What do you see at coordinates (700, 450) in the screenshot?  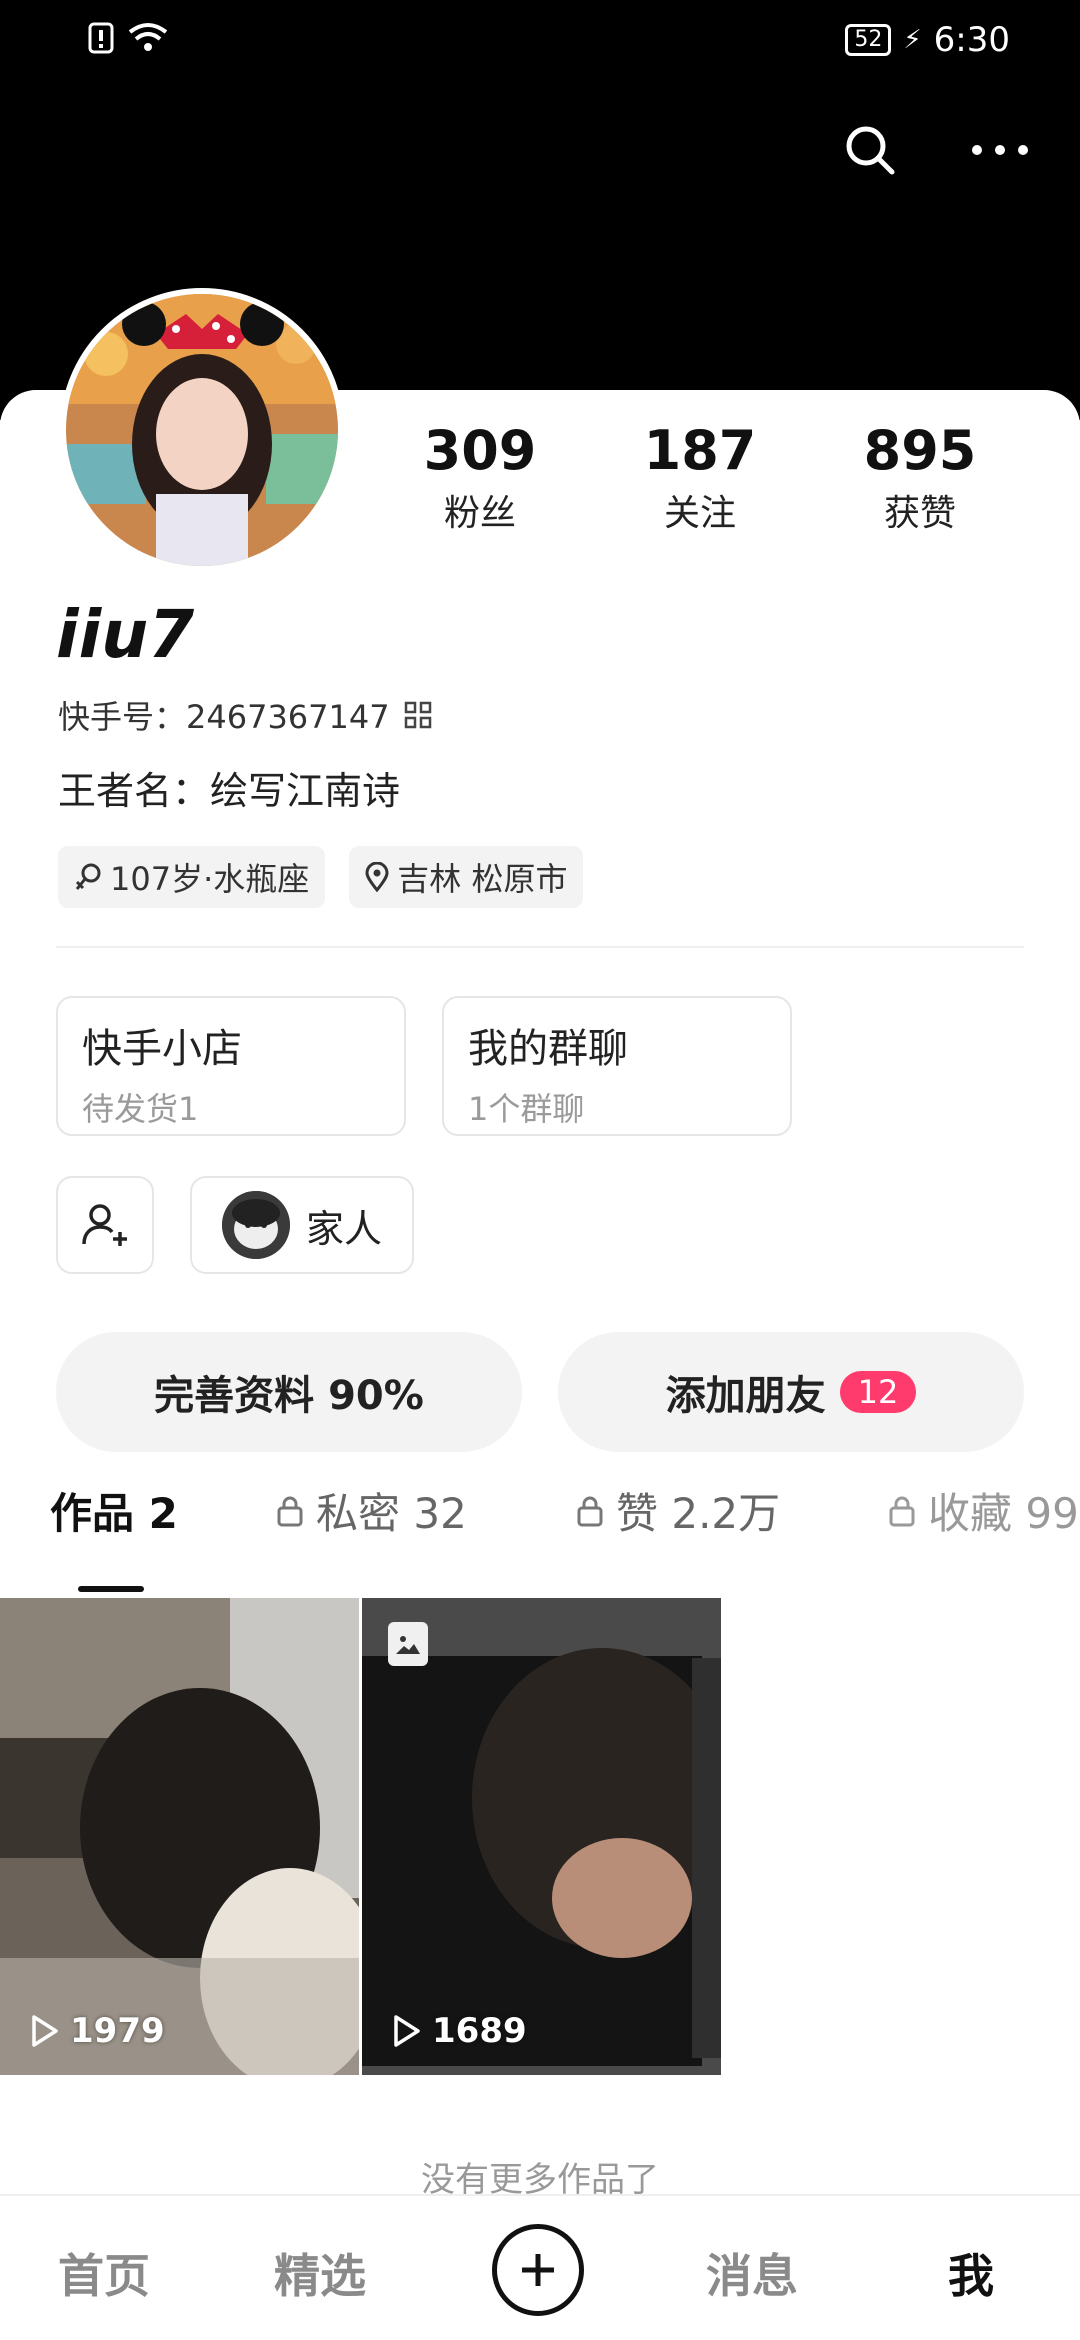 I see `following-count: 187` at bounding box center [700, 450].